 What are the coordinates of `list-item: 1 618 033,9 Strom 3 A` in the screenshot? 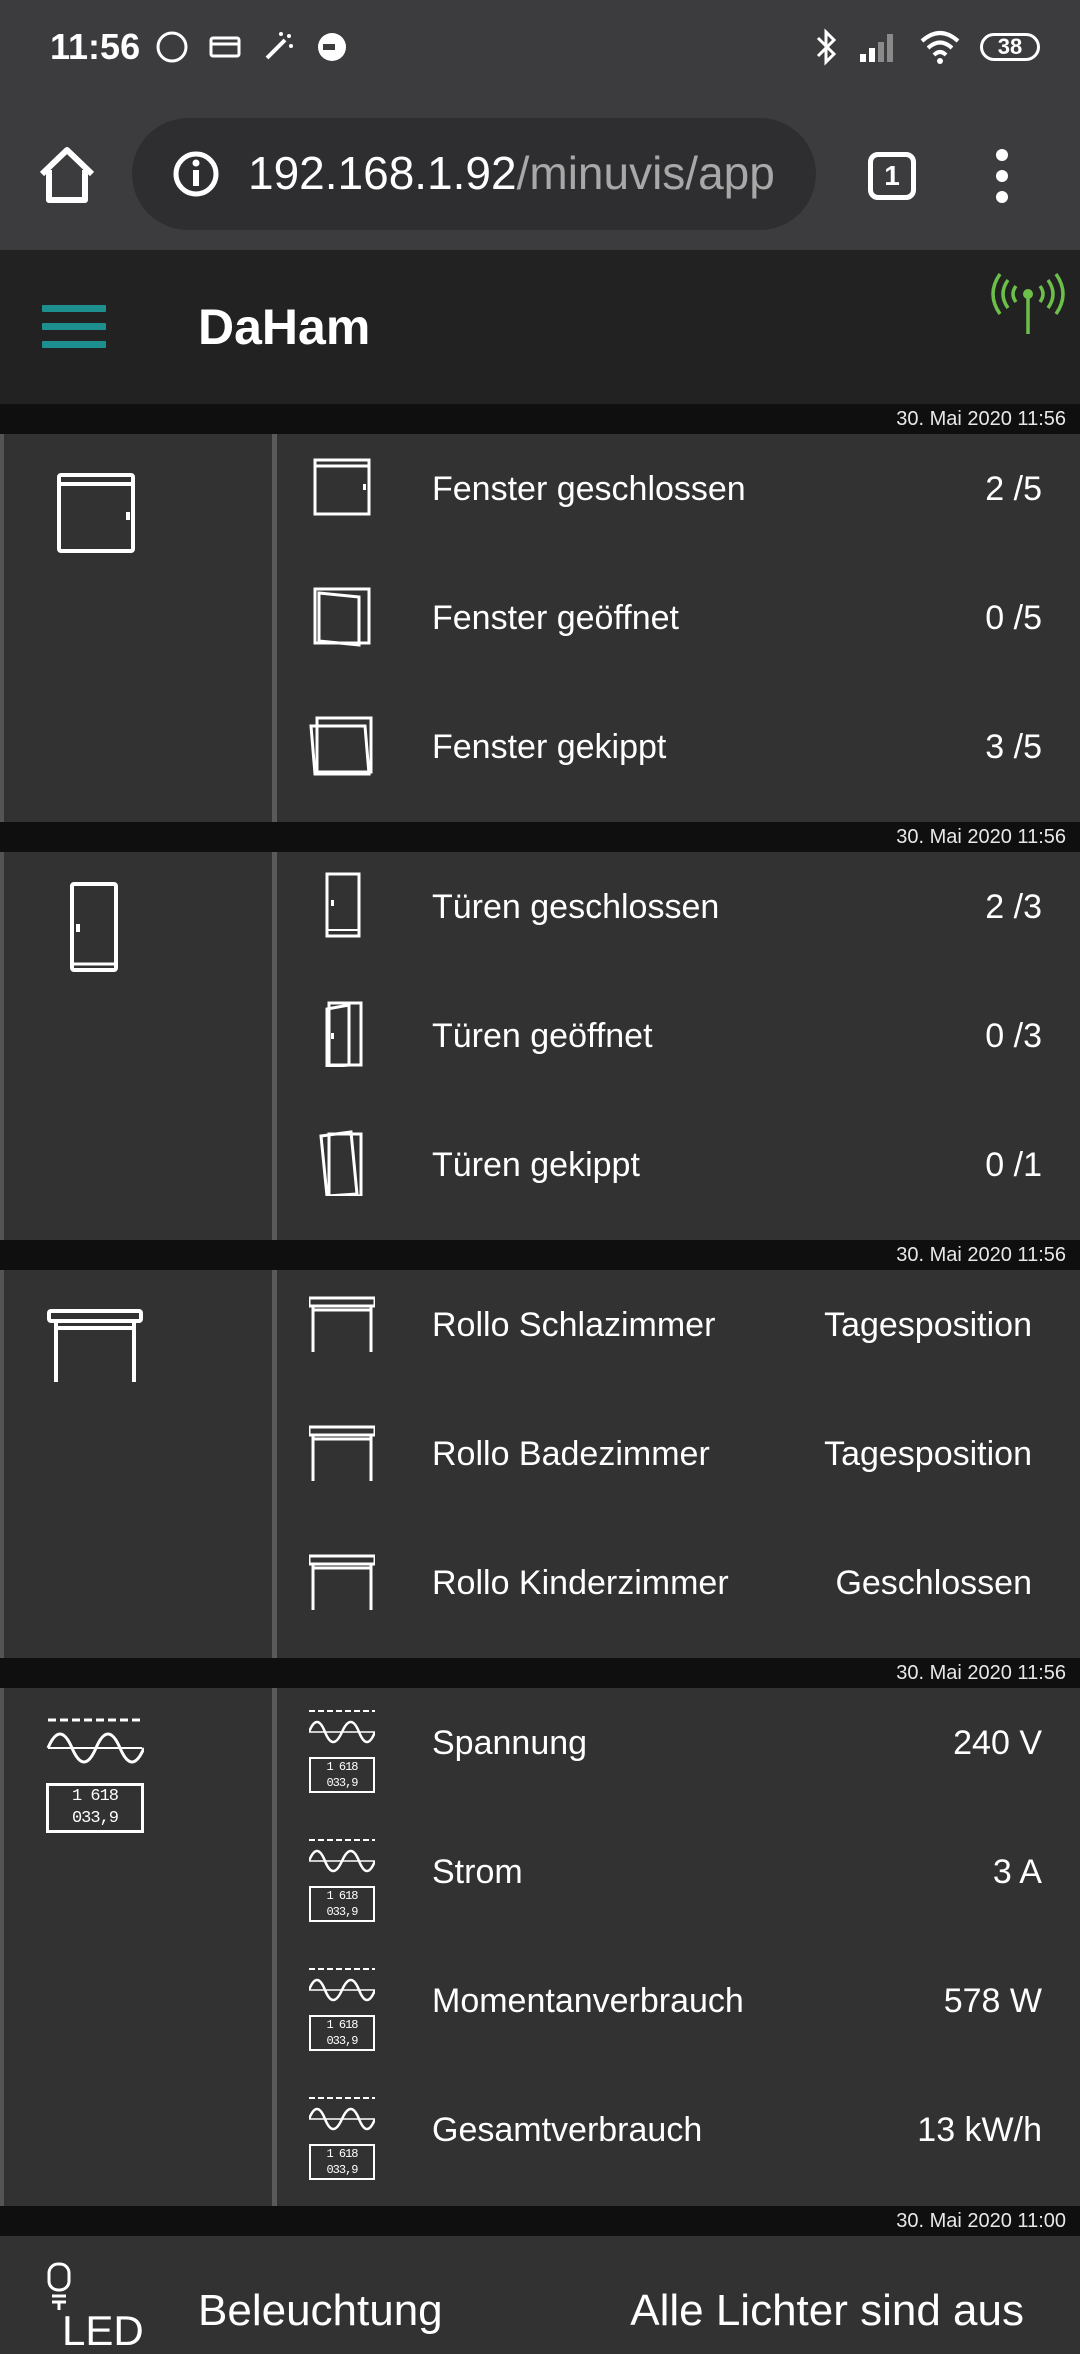 It's located at (678, 1881).